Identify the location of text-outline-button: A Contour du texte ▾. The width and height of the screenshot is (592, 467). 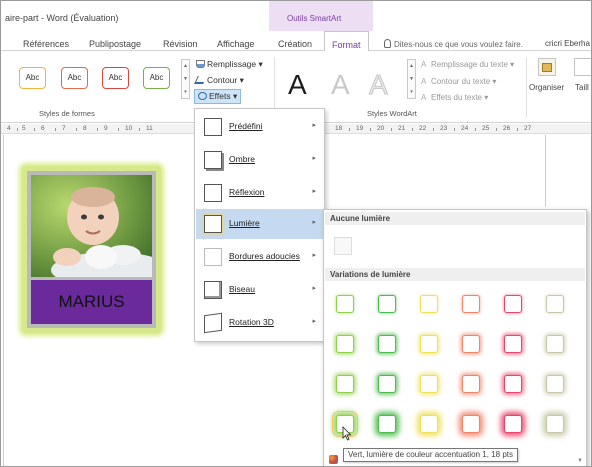
(458, 81).